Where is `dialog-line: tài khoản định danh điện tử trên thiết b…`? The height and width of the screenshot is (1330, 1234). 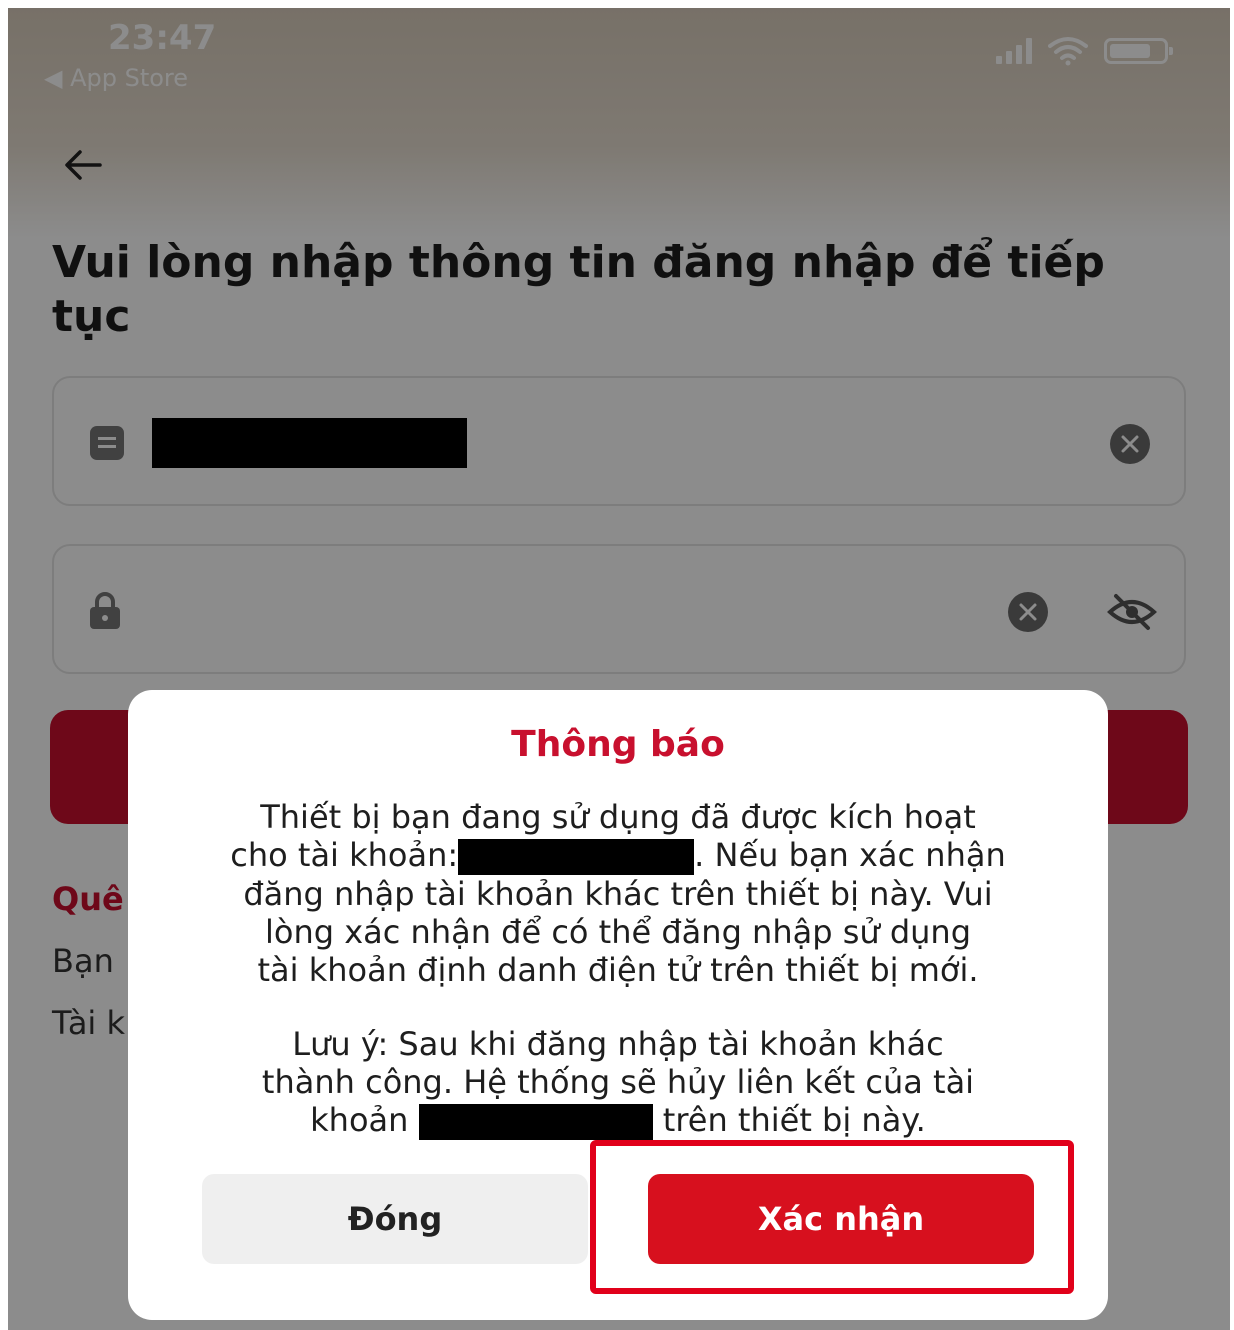 dialog-line: tài khoản định danh điện tử trên thiết b… is located at coordinates (618, 970).